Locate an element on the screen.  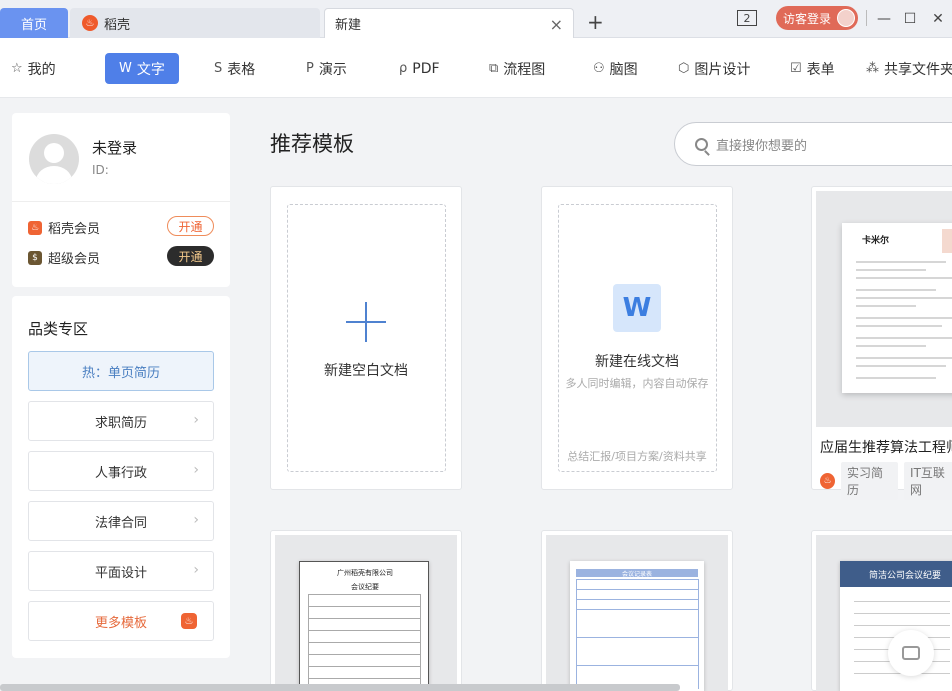
category-item-hot-resume: 热：单页简历 is located at coordinates (121, 371).